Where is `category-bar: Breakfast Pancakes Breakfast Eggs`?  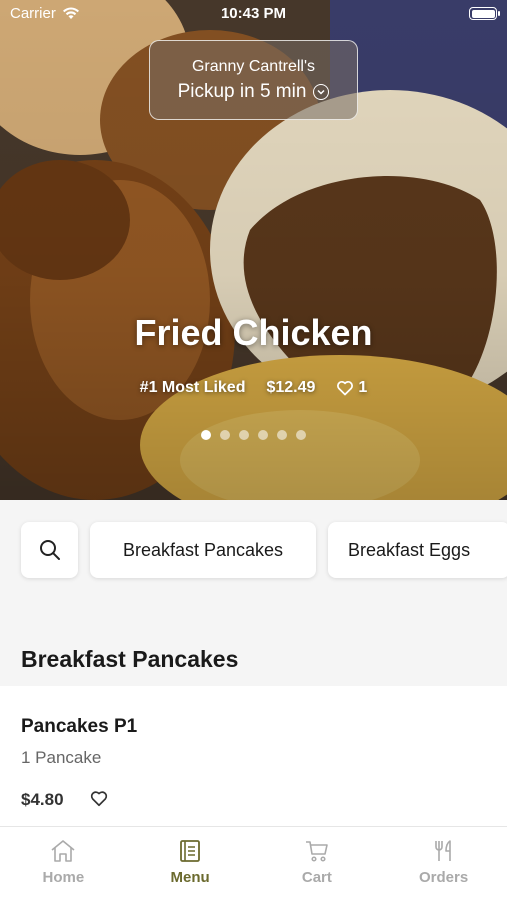
category-bar: Breakfast Pancakes Breakfast Eggs is located at coordinates (253, 555).